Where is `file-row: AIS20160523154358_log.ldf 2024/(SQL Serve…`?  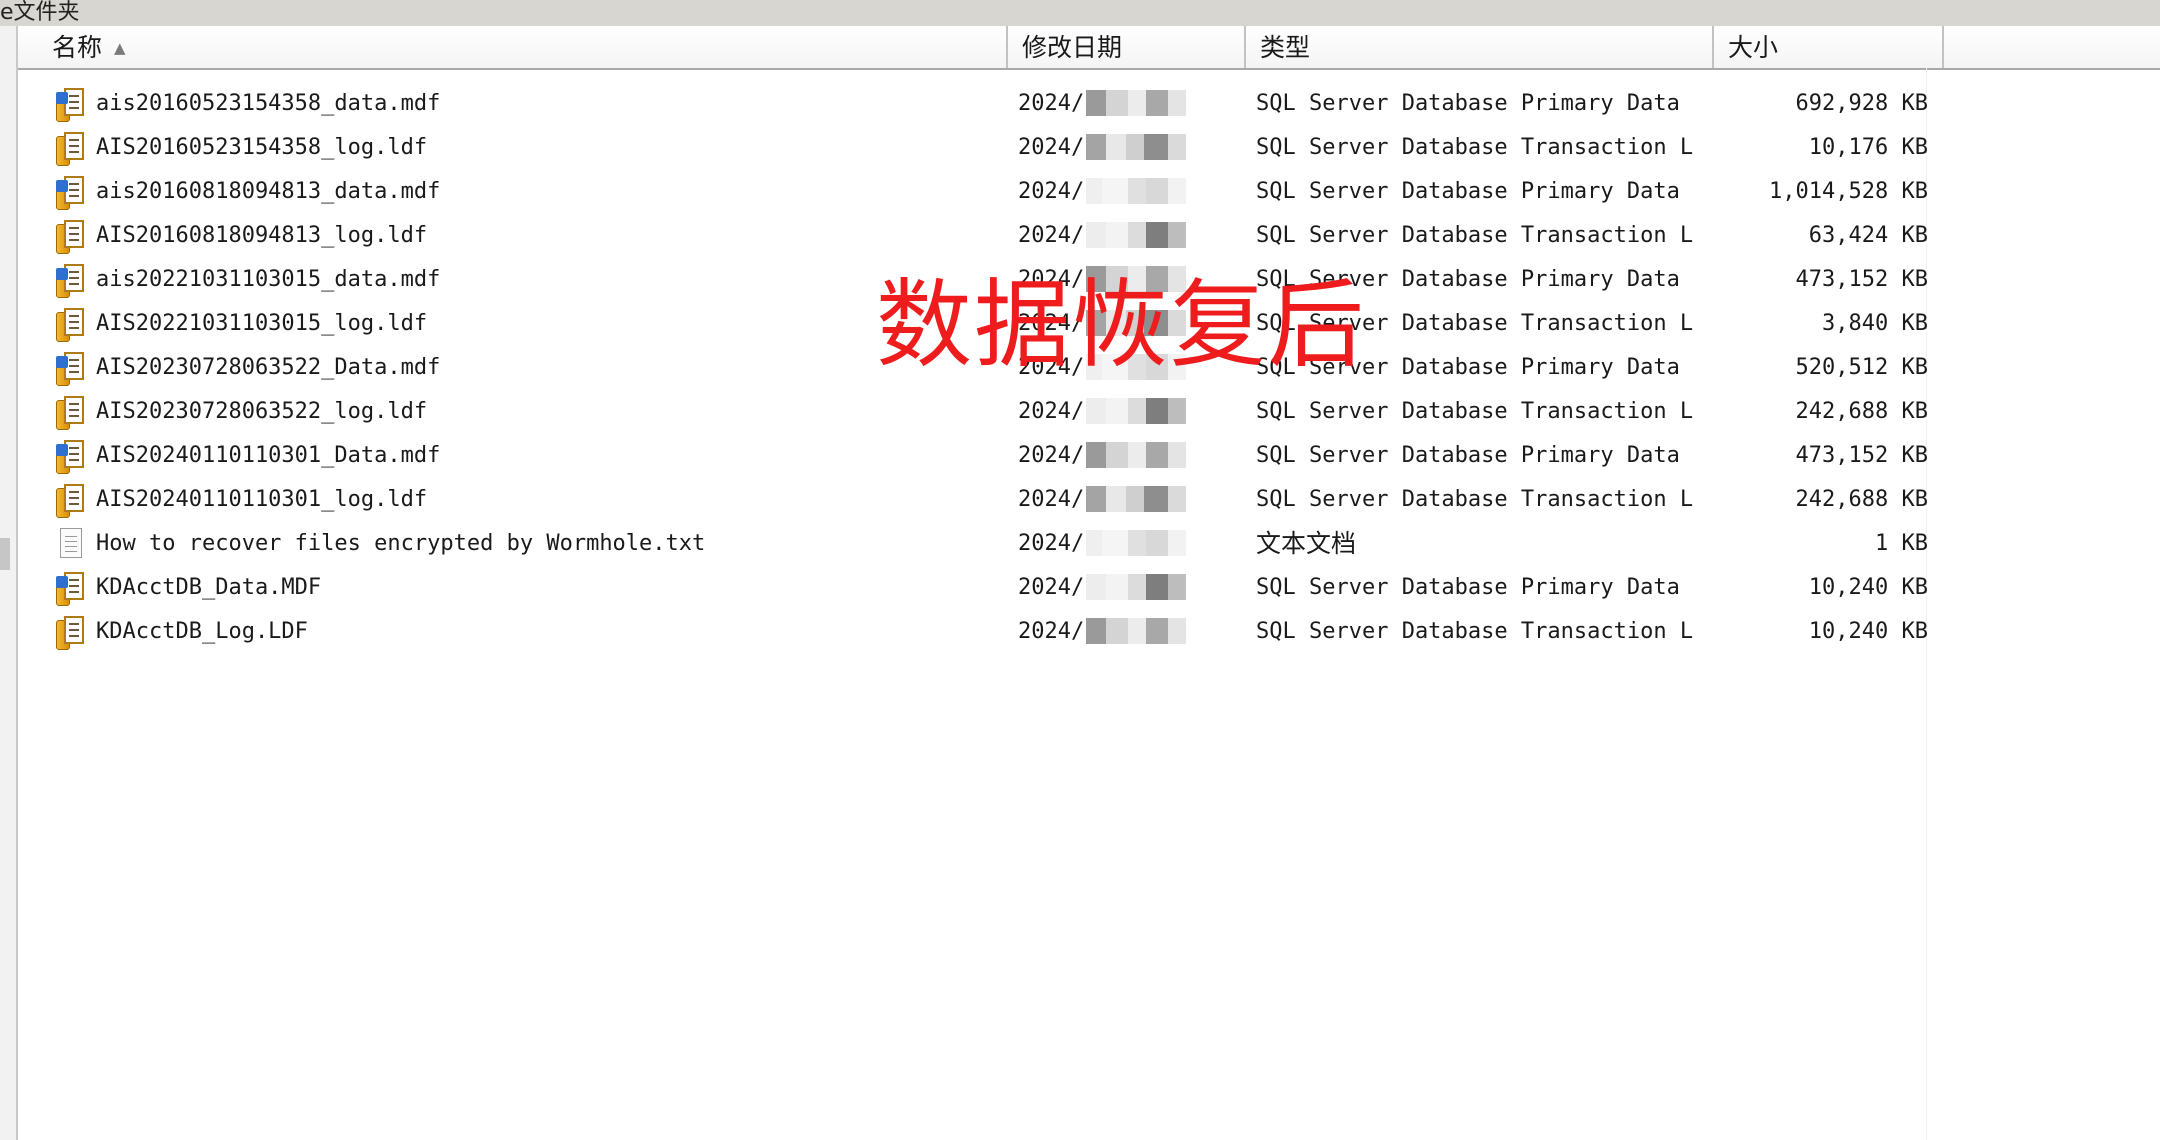
file-row: AIS20160523154358_log.ldf 2024/(SQL Serve… is located at coordinates (973, 148).